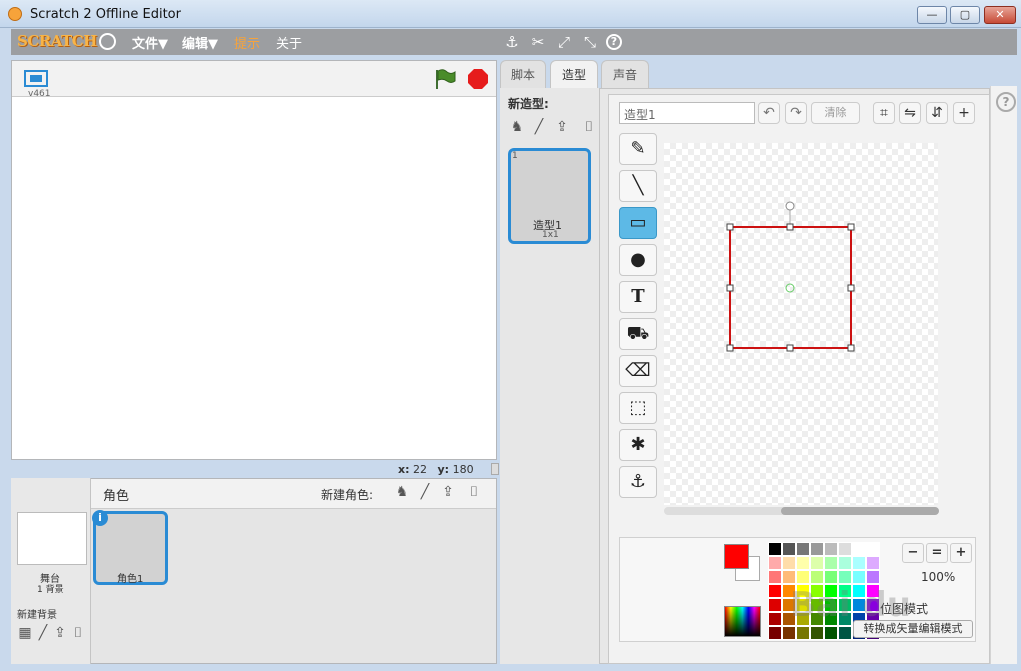  I want to click on foreground-color-swatch, so click(736, 556).